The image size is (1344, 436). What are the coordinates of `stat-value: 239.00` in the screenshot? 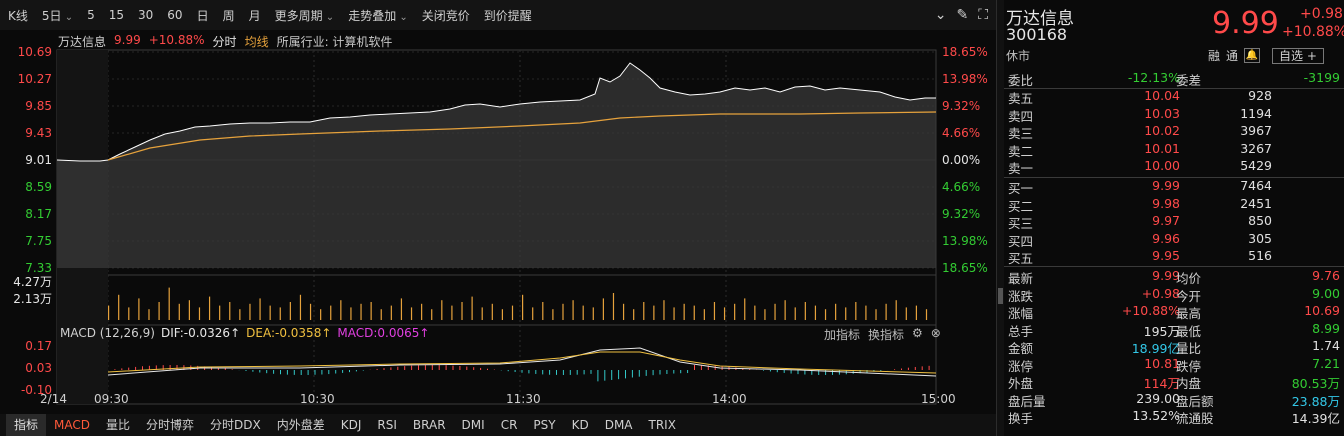 It's located at (1158, 398).